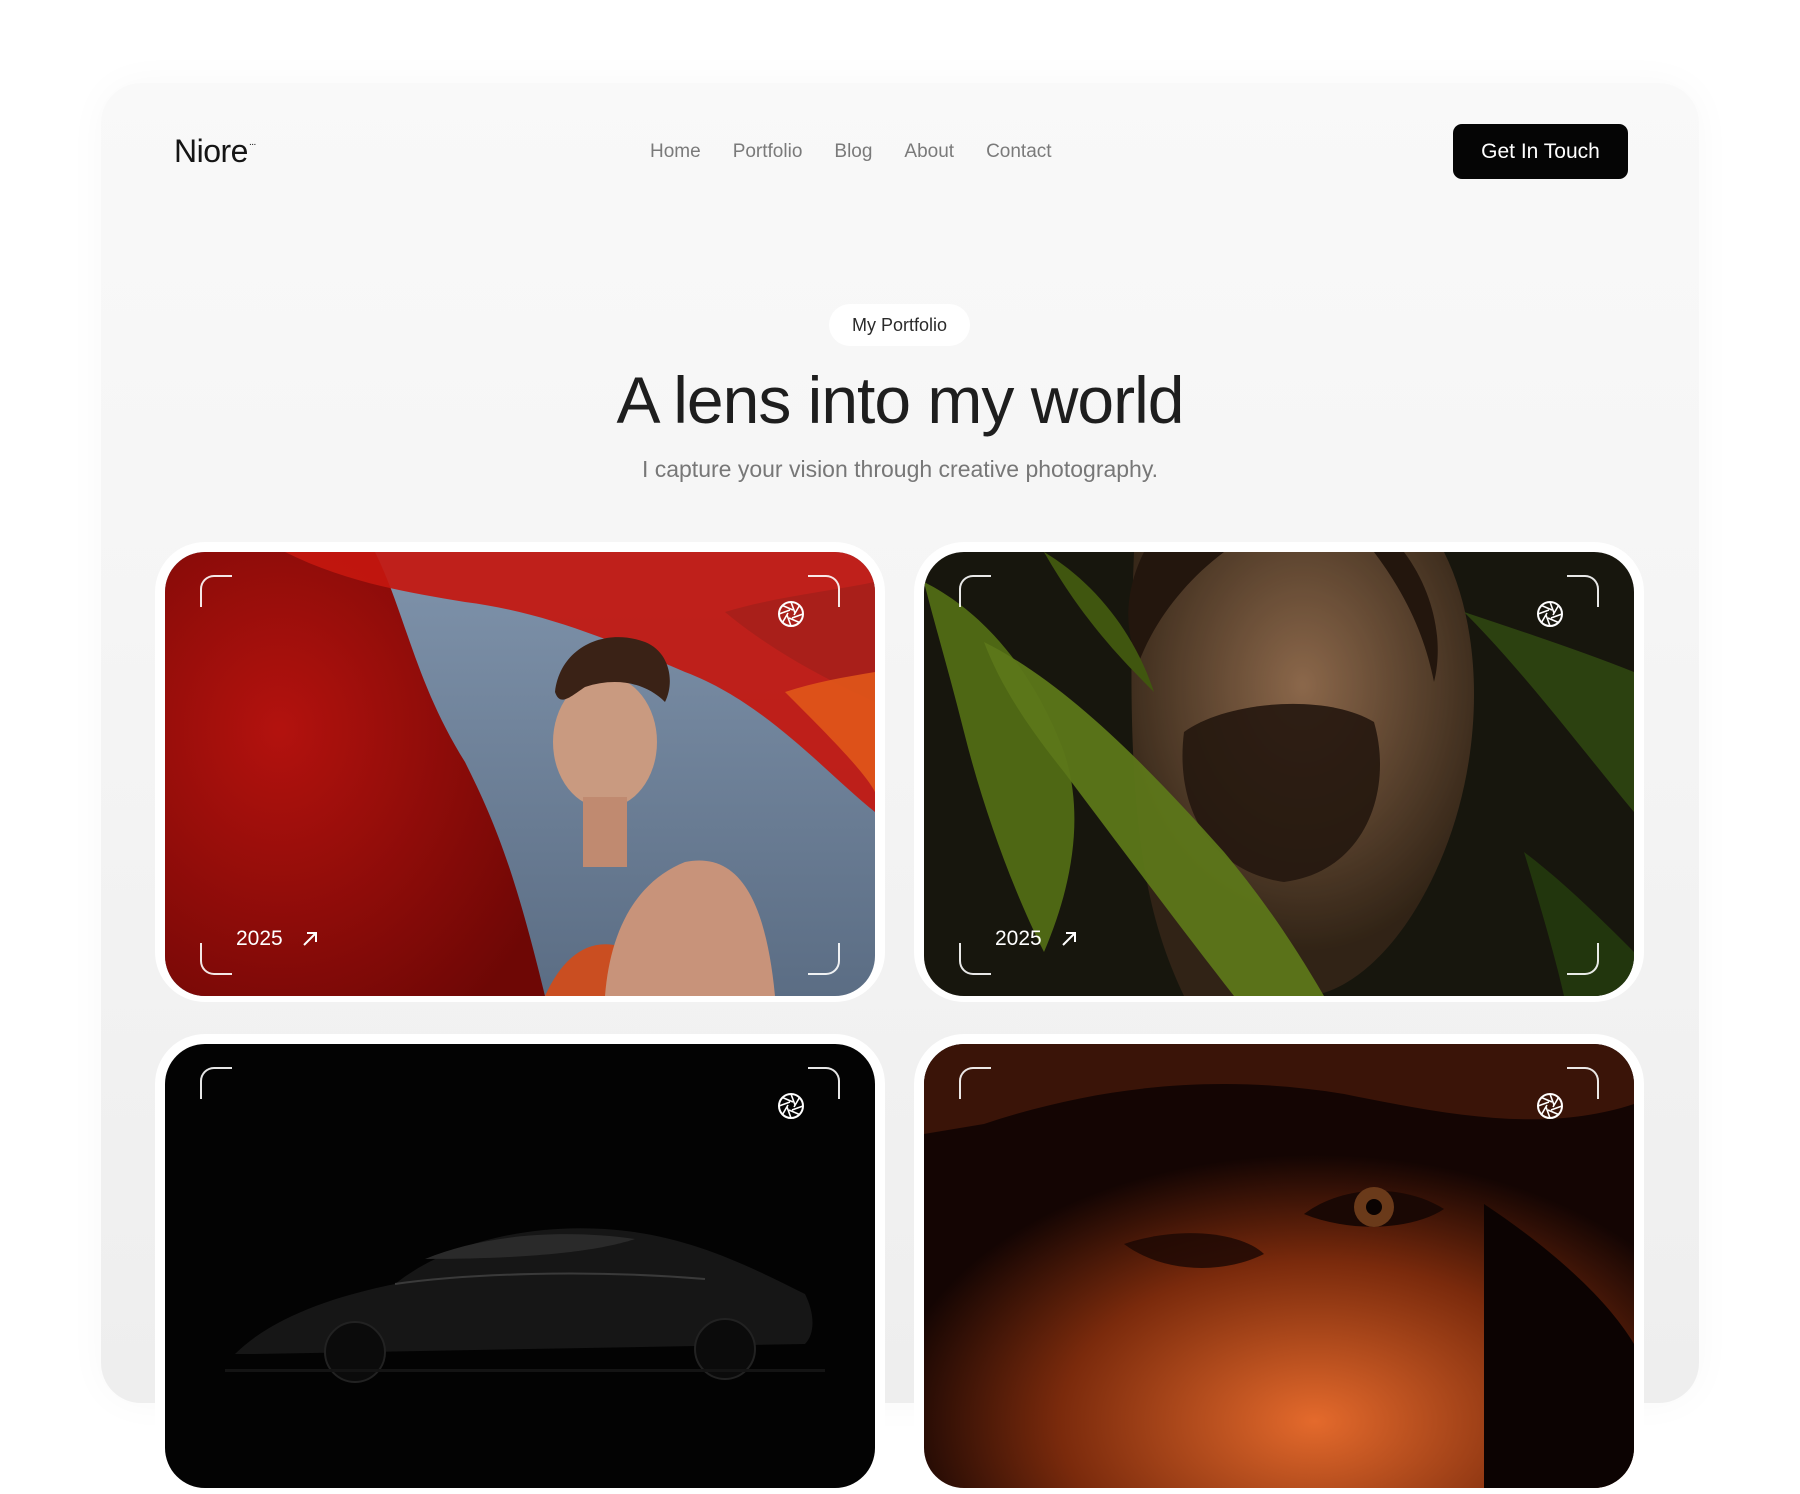 The image size is (1800, 1494). Describe the element at coordinates (768, 152) in the screenshot. I see `nav-portfolio: Portfolio` at that location.